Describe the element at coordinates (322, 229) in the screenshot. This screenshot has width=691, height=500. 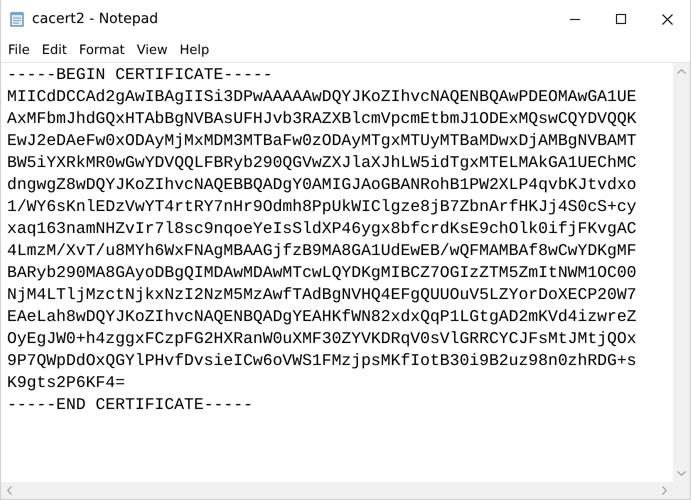
I see `text-line: xaq163namNHZvIr7l8sc9nqoeYeIsSldXP46ygx8bfcrdKsE9chOlk0ifjFKvgAC` at that location.